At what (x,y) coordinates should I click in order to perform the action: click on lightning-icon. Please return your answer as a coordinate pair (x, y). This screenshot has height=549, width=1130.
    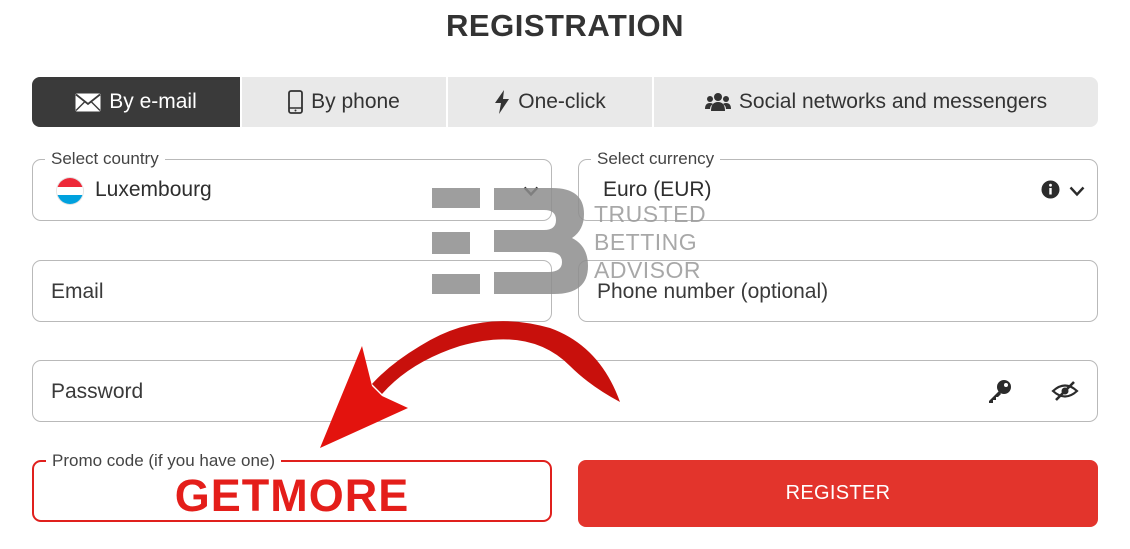
    Looking at the image, I should click on (502, 102).